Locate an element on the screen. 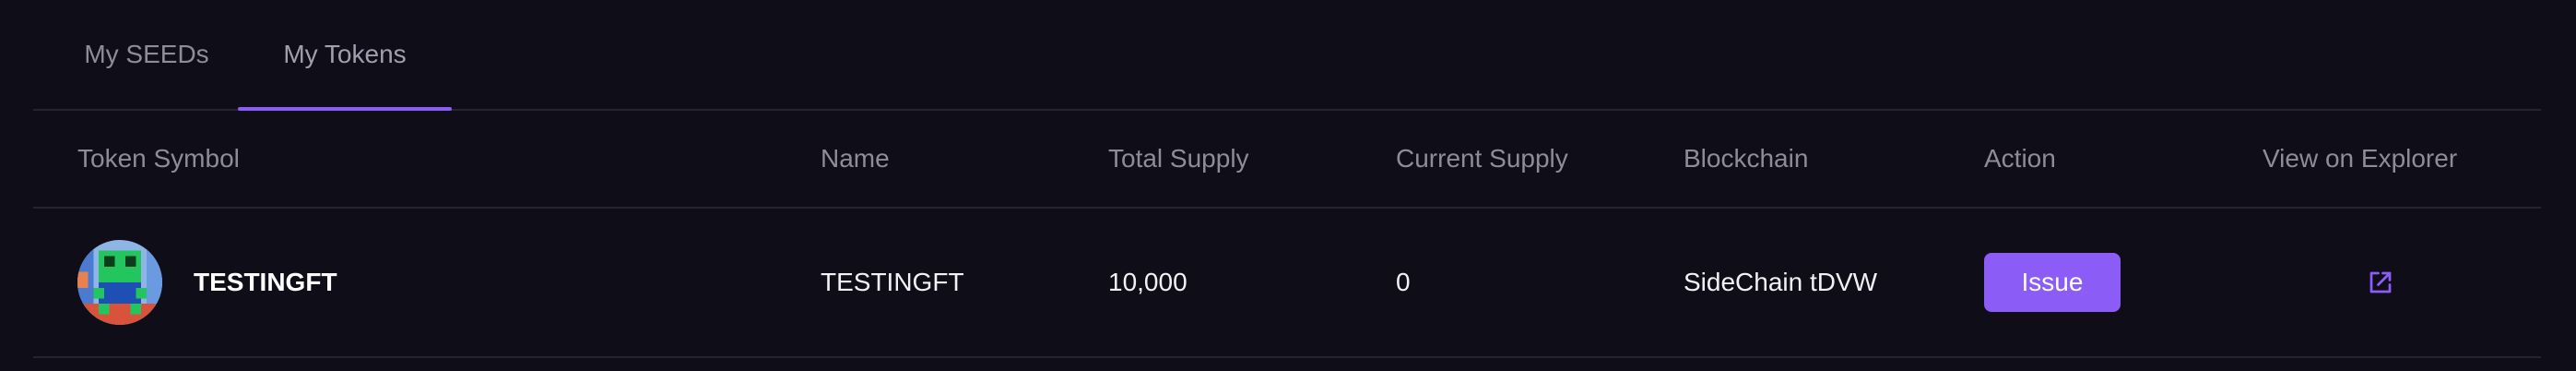  tab-label: My Tokens is located at coordinates (345, 54).